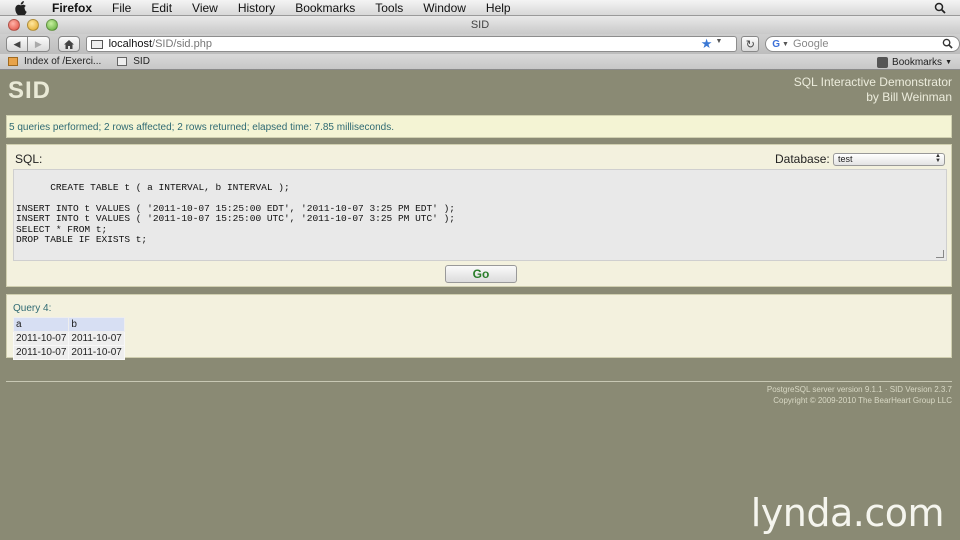 Image resolution: width=960 pixels, height=540 pixels. Describe the element at coordinates (938, 158) in the screenshot. I see `select-arrows-icon: ▲ ▼` at that location.